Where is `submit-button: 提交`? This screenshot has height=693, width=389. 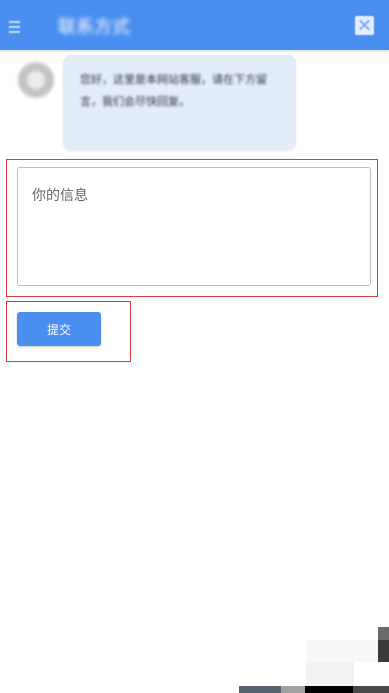 submit-button: 提交 is located at coordinates (59, 329).